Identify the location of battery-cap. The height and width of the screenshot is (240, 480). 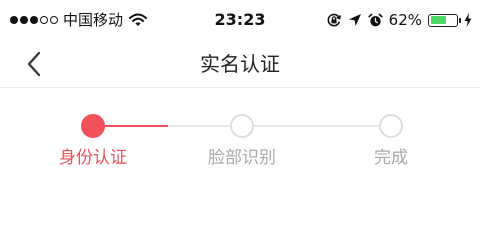
(460, 20).